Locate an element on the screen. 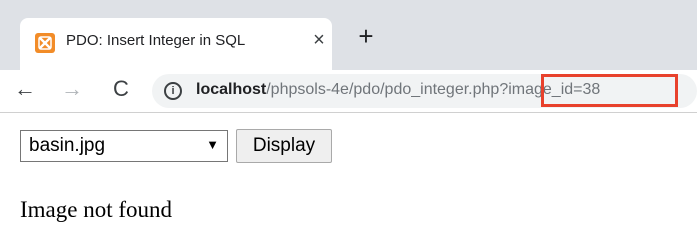 The image size is (697, 240). new-tab-icon: + is located at coordinates (366, 36).